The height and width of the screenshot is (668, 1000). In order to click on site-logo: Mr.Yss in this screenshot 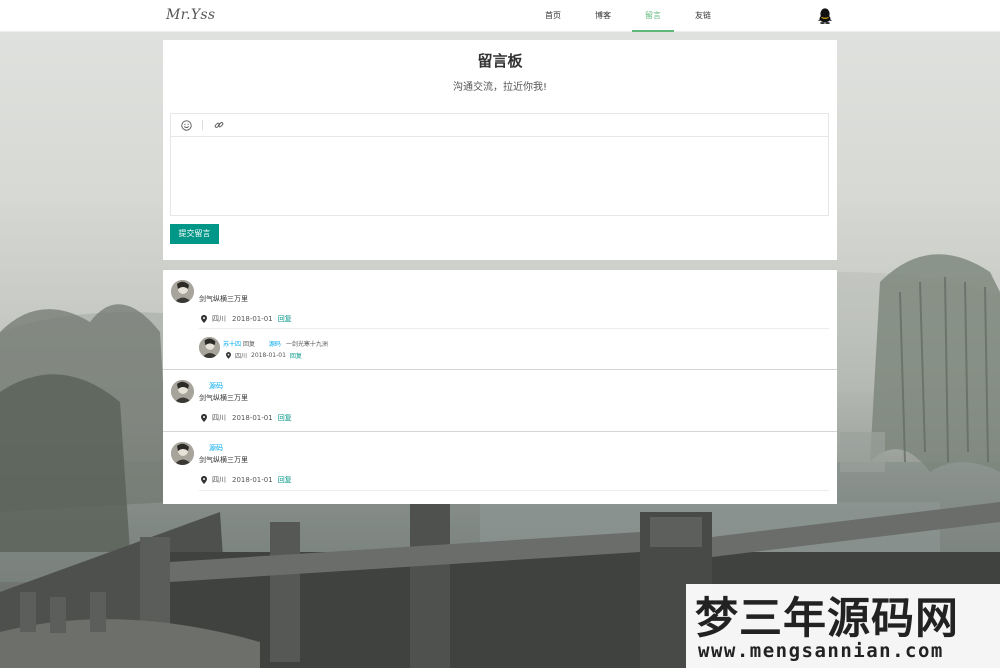, I will do `click(190, 15)`.